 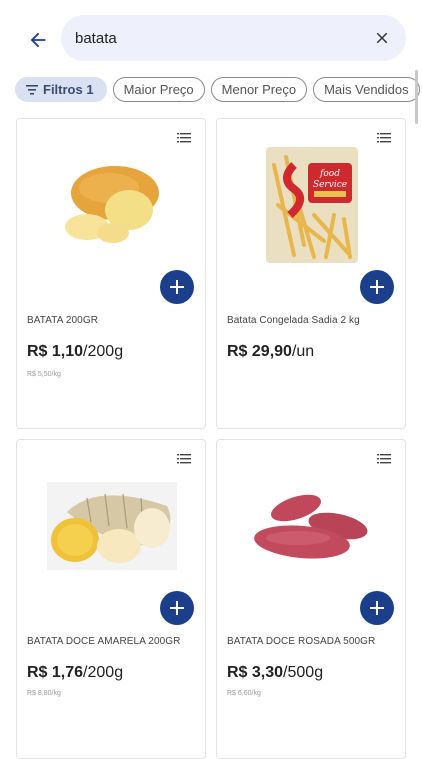 What do you see at coordinates (75, 351) in the screenshot?
I see `product-price: R$ 1,10/200g` at bounding box center [75, 351].